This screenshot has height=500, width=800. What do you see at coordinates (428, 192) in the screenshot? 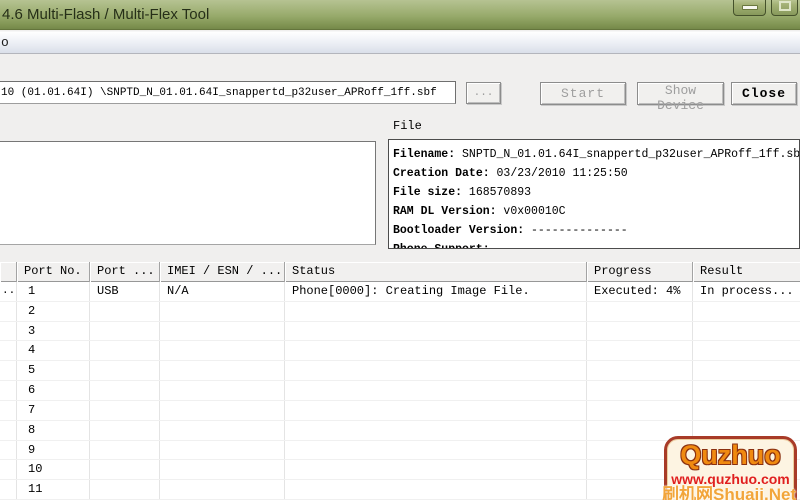
I see `file-info-field-label: File size:` at bounding box center [428, 192].